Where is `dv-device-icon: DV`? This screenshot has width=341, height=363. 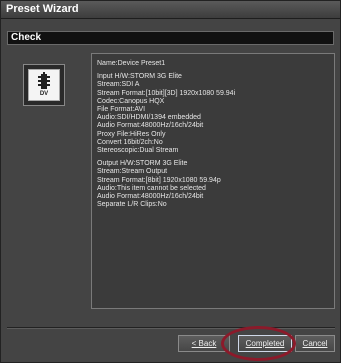
dv-device-icon: DV is located at coordinates (44, 85).